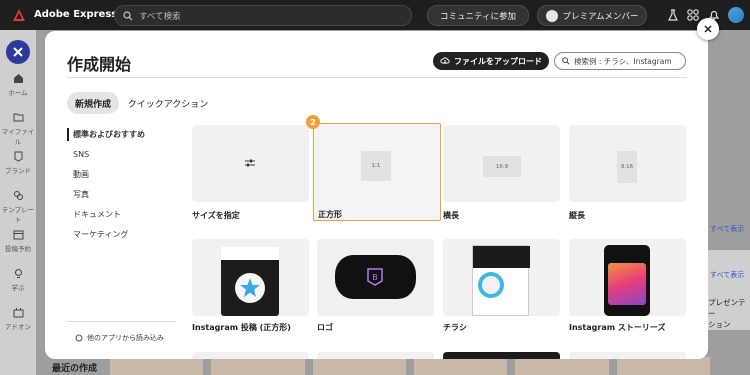 The image size is (750, 375). Describe the element at coordinates (75, 369) in the screenshot. I see `recent-heading: 最近の作成` at that location.